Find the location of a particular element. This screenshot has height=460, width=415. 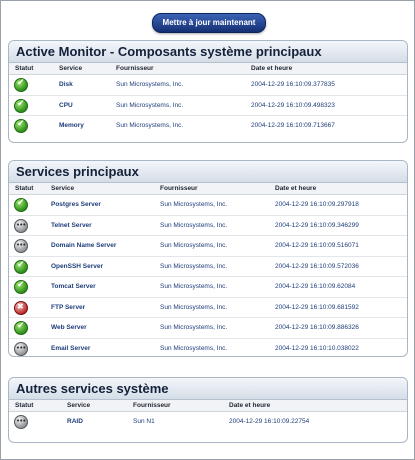

service-link: Memory is located at coordinates (71, 125).